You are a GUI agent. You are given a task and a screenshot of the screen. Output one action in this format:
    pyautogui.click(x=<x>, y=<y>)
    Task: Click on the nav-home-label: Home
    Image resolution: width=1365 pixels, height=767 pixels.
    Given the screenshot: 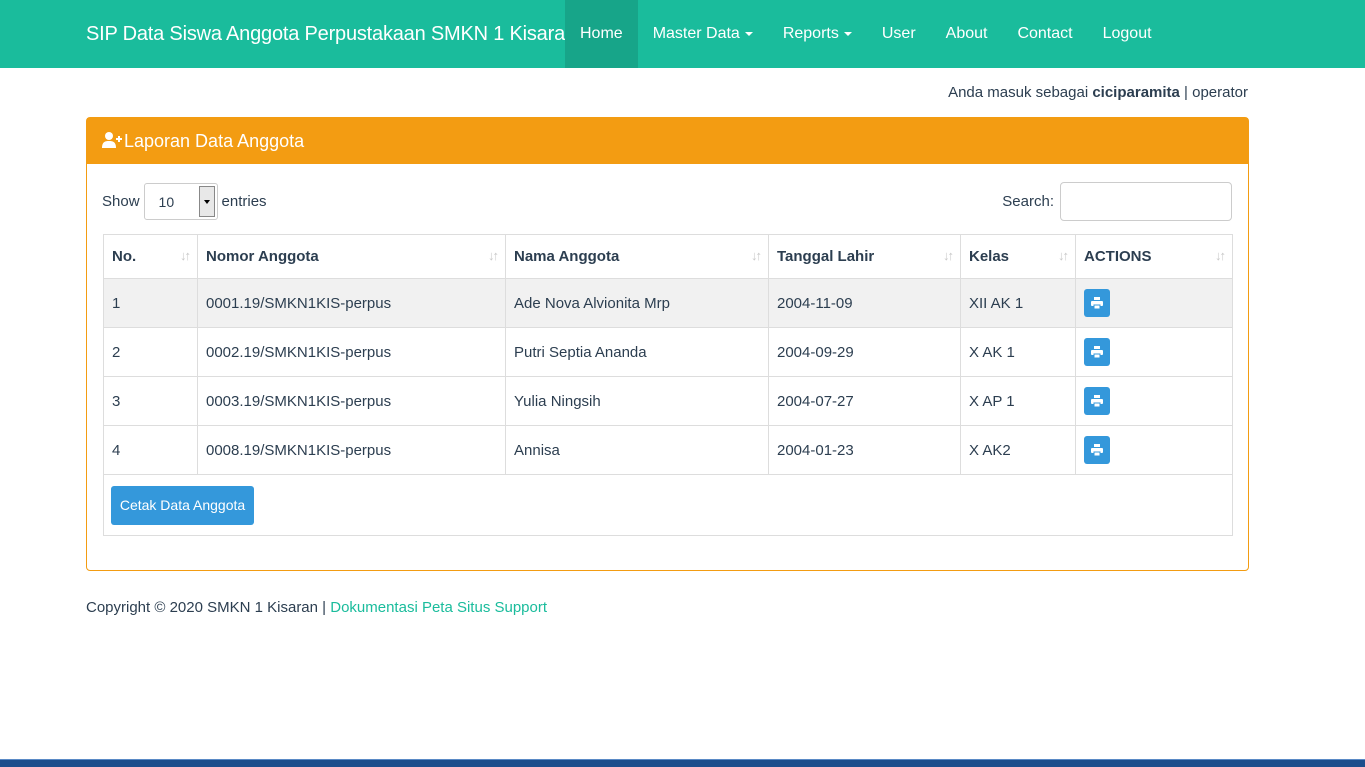 What is the action you would take?
    pyautogui.click(x=601, y=33)
    